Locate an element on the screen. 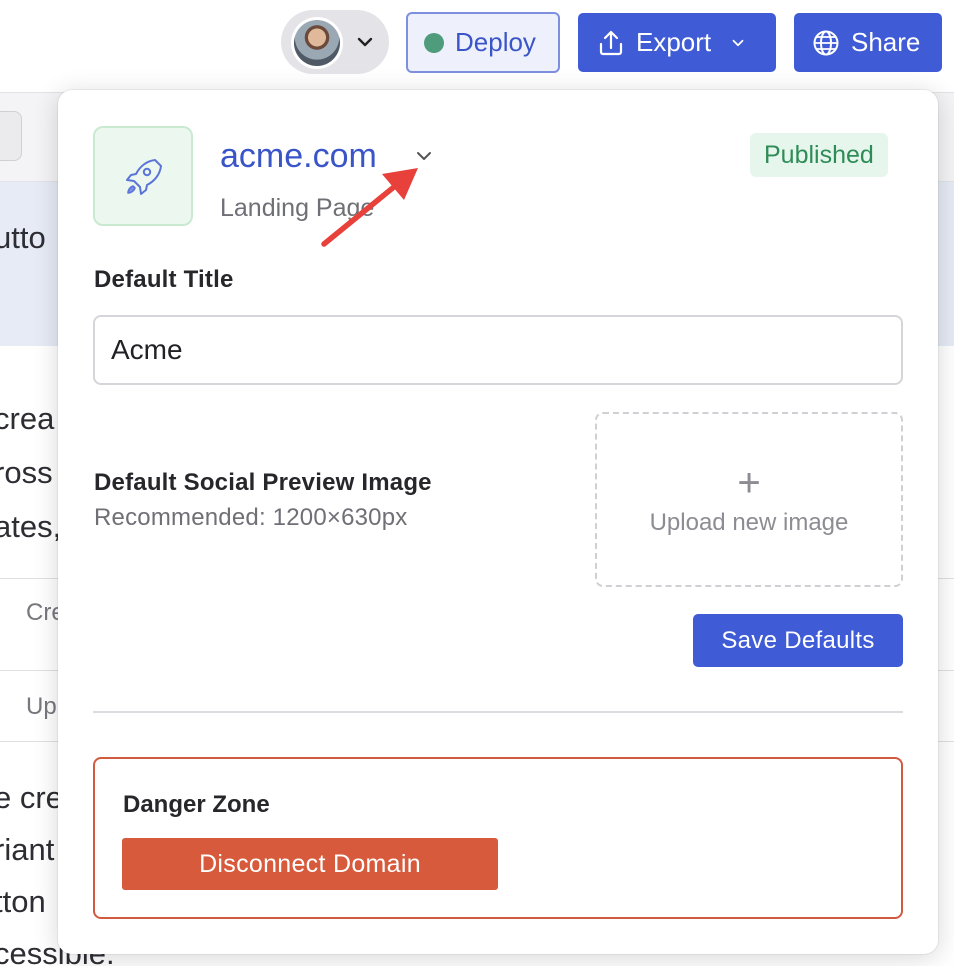 Image resolution: width=954 pixels, height=966 pixels. table-cell: Up is located at coordinates (41, 706).